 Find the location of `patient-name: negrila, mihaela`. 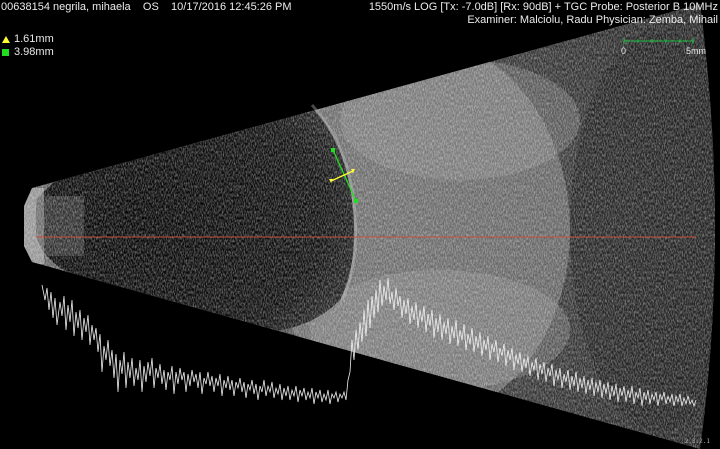

patient-name: negrila, mihaela is located at coordinates (92, 7).